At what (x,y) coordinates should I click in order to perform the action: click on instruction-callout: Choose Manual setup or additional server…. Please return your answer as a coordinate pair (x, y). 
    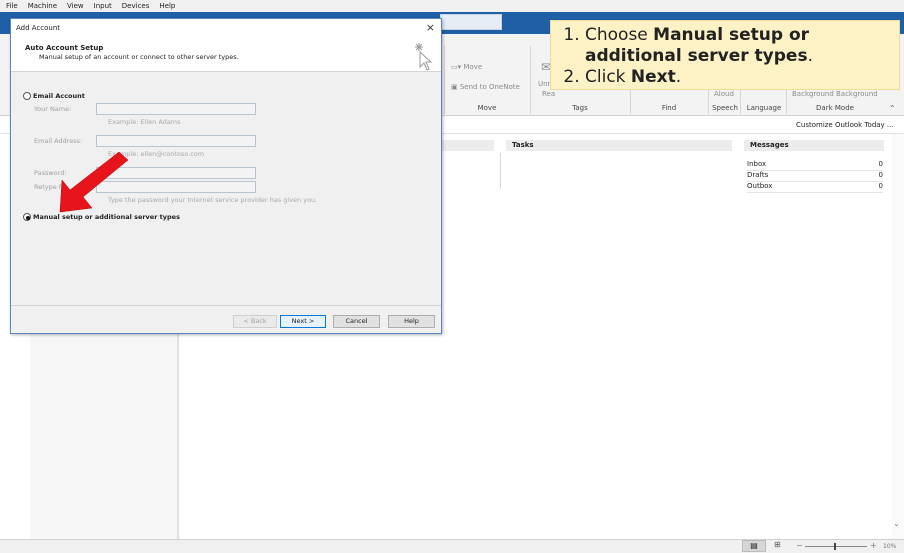
    Looking at the image, I should click on (725, 55).